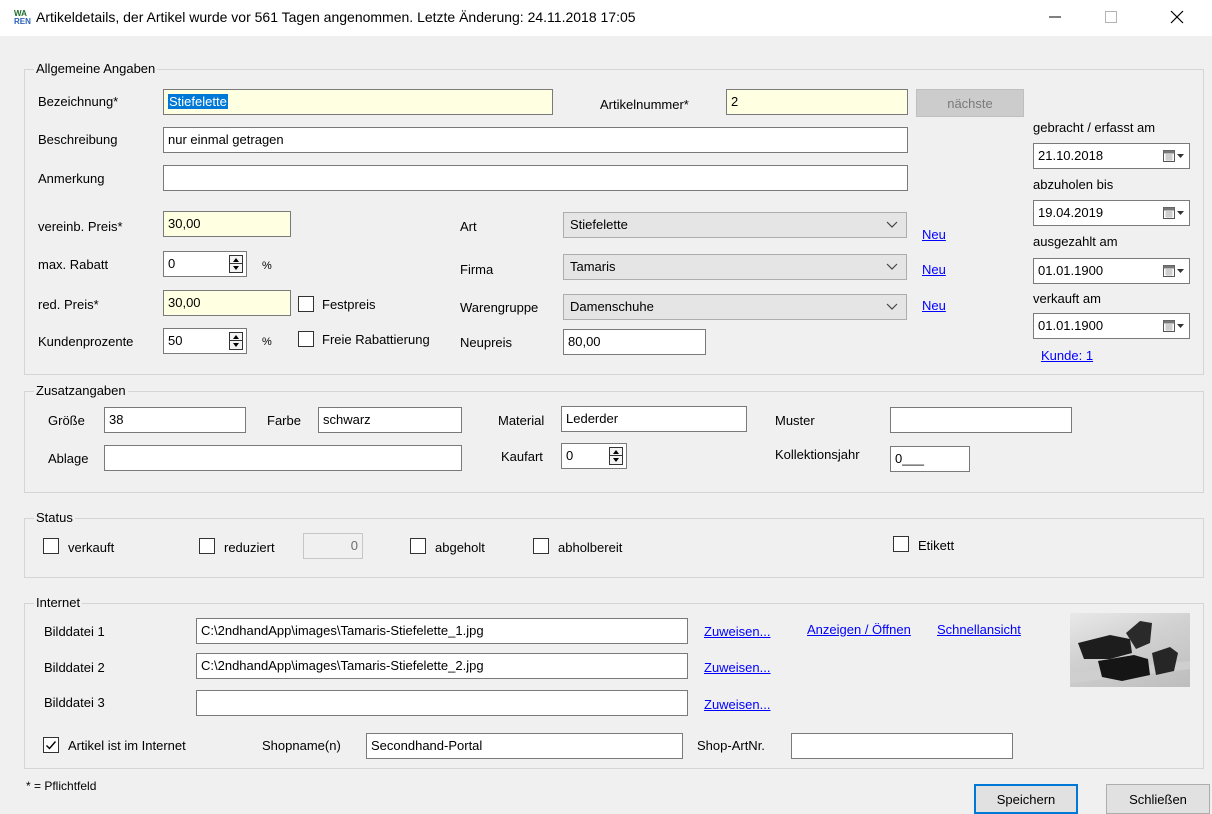 The height and width of the screenshot is (814, 1212). What do you see at coordinates (535, 178) in the screenshot?
I see `anmerkung-input` at bounding box center [535, 178].